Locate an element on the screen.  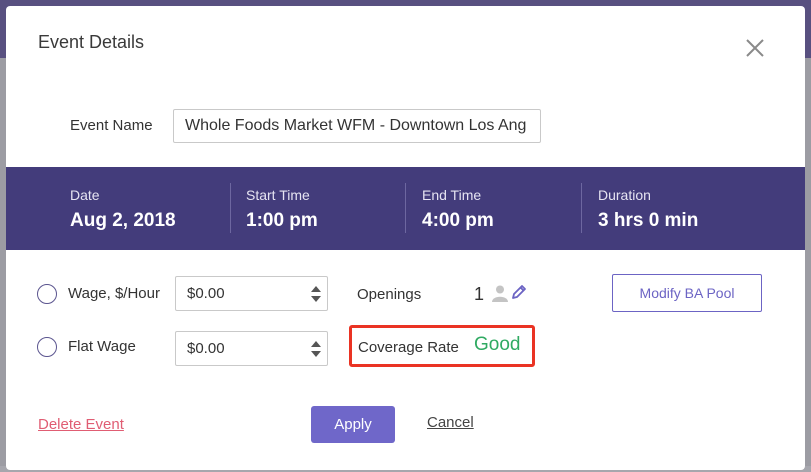
background-right-strip is located at coordinates (808, 265).